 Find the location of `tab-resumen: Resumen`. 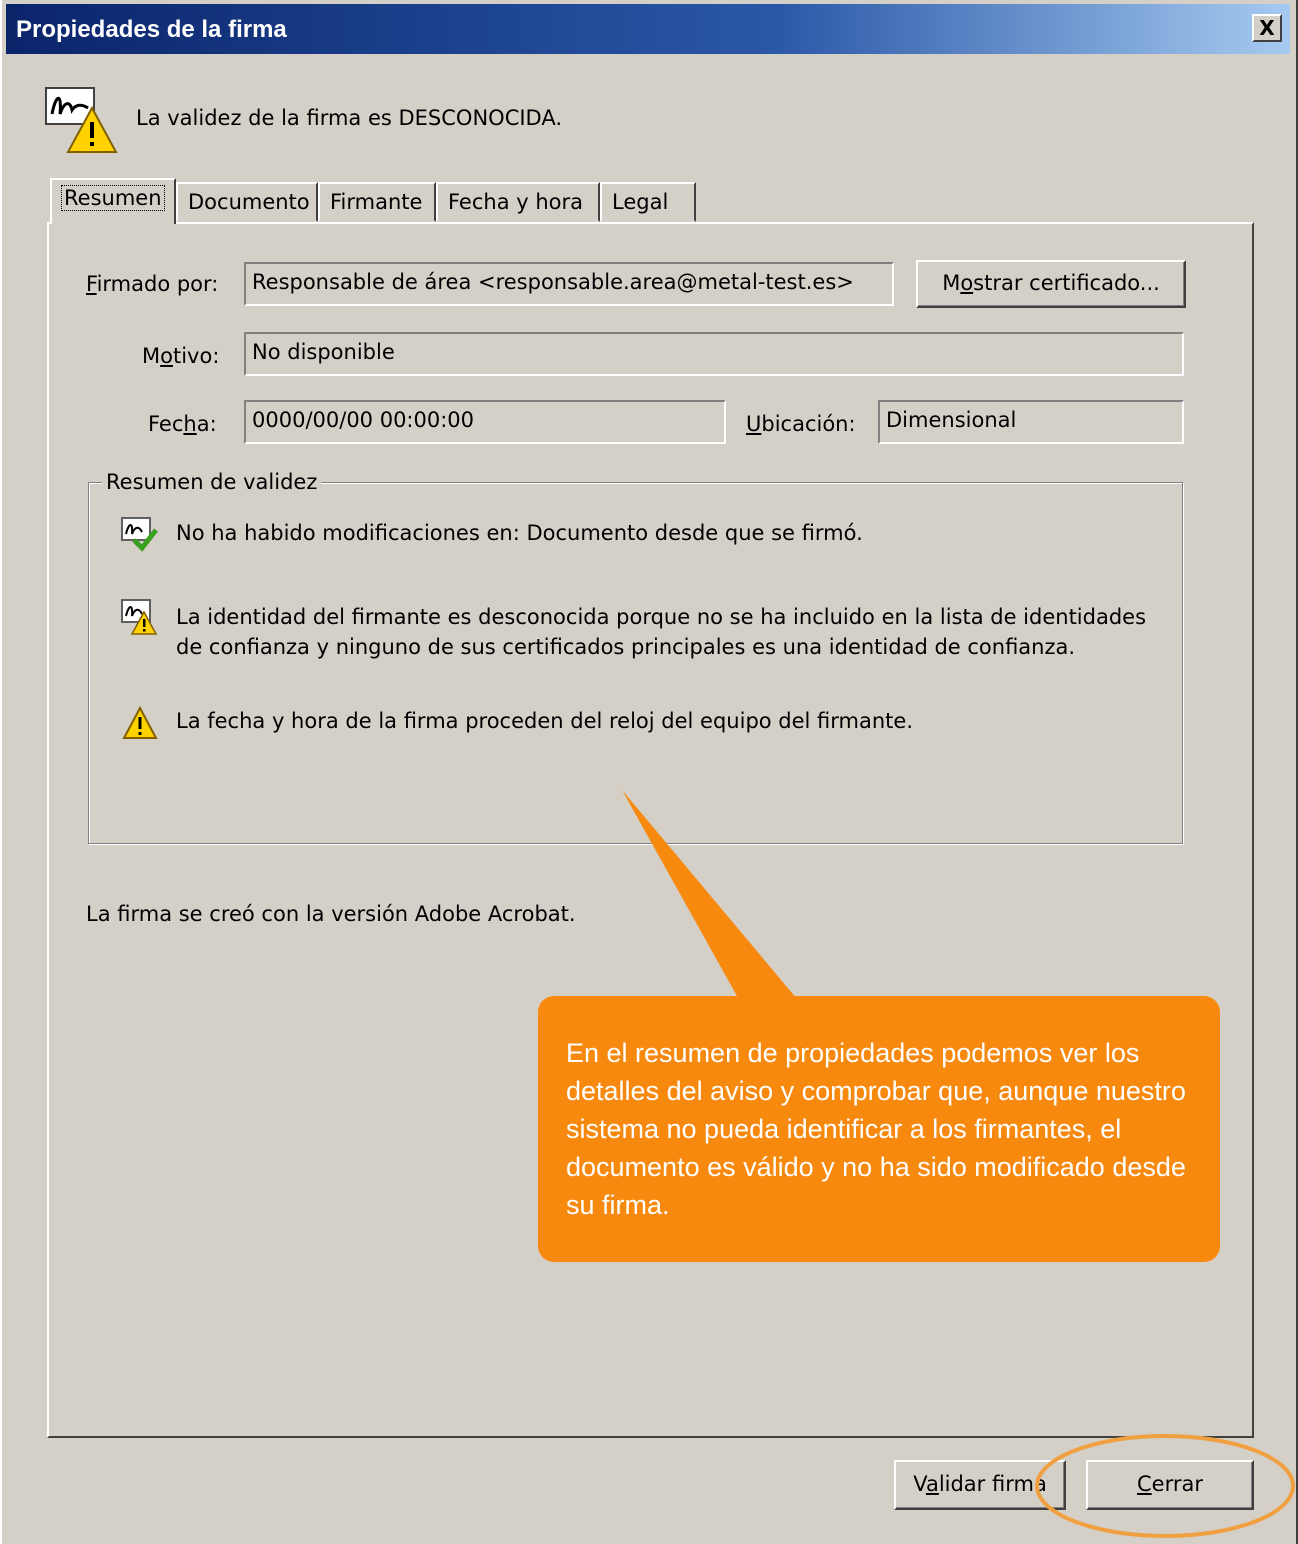

tab-resumen: Resumen is located at coordinates (113, 201).